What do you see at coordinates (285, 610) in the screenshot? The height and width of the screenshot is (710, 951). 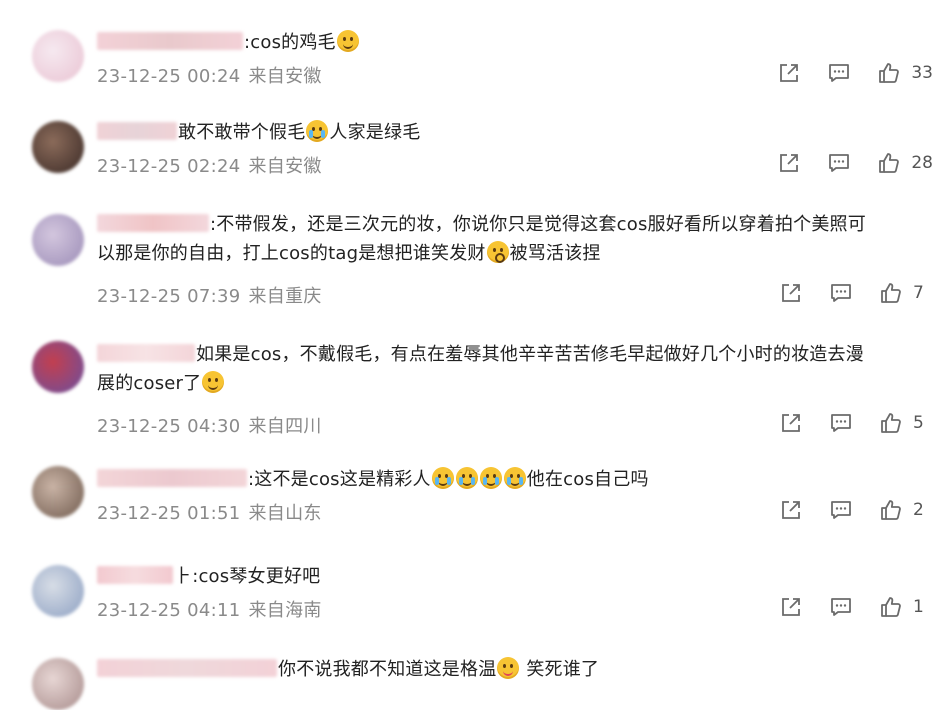 I see `comment-location: 来自海南` at bounding box center [285, 610].